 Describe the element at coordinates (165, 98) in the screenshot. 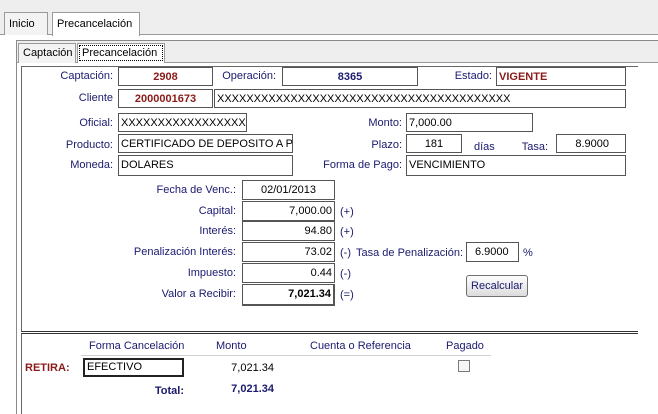

I see `cliente-code-field: 2000001673` at that location.